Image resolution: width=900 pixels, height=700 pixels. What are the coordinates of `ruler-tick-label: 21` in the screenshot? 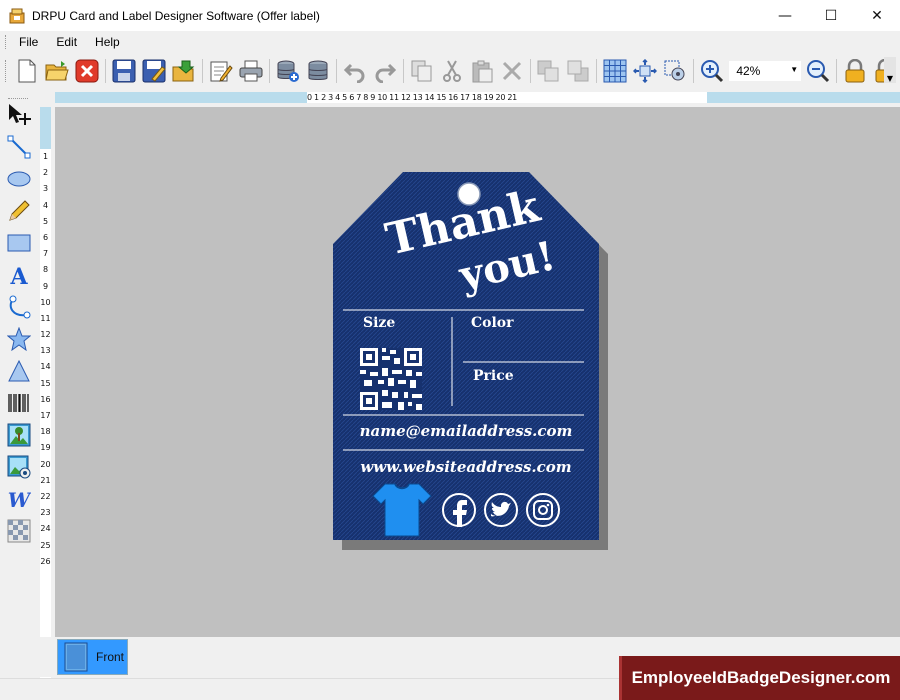 It's located at (45, 480).